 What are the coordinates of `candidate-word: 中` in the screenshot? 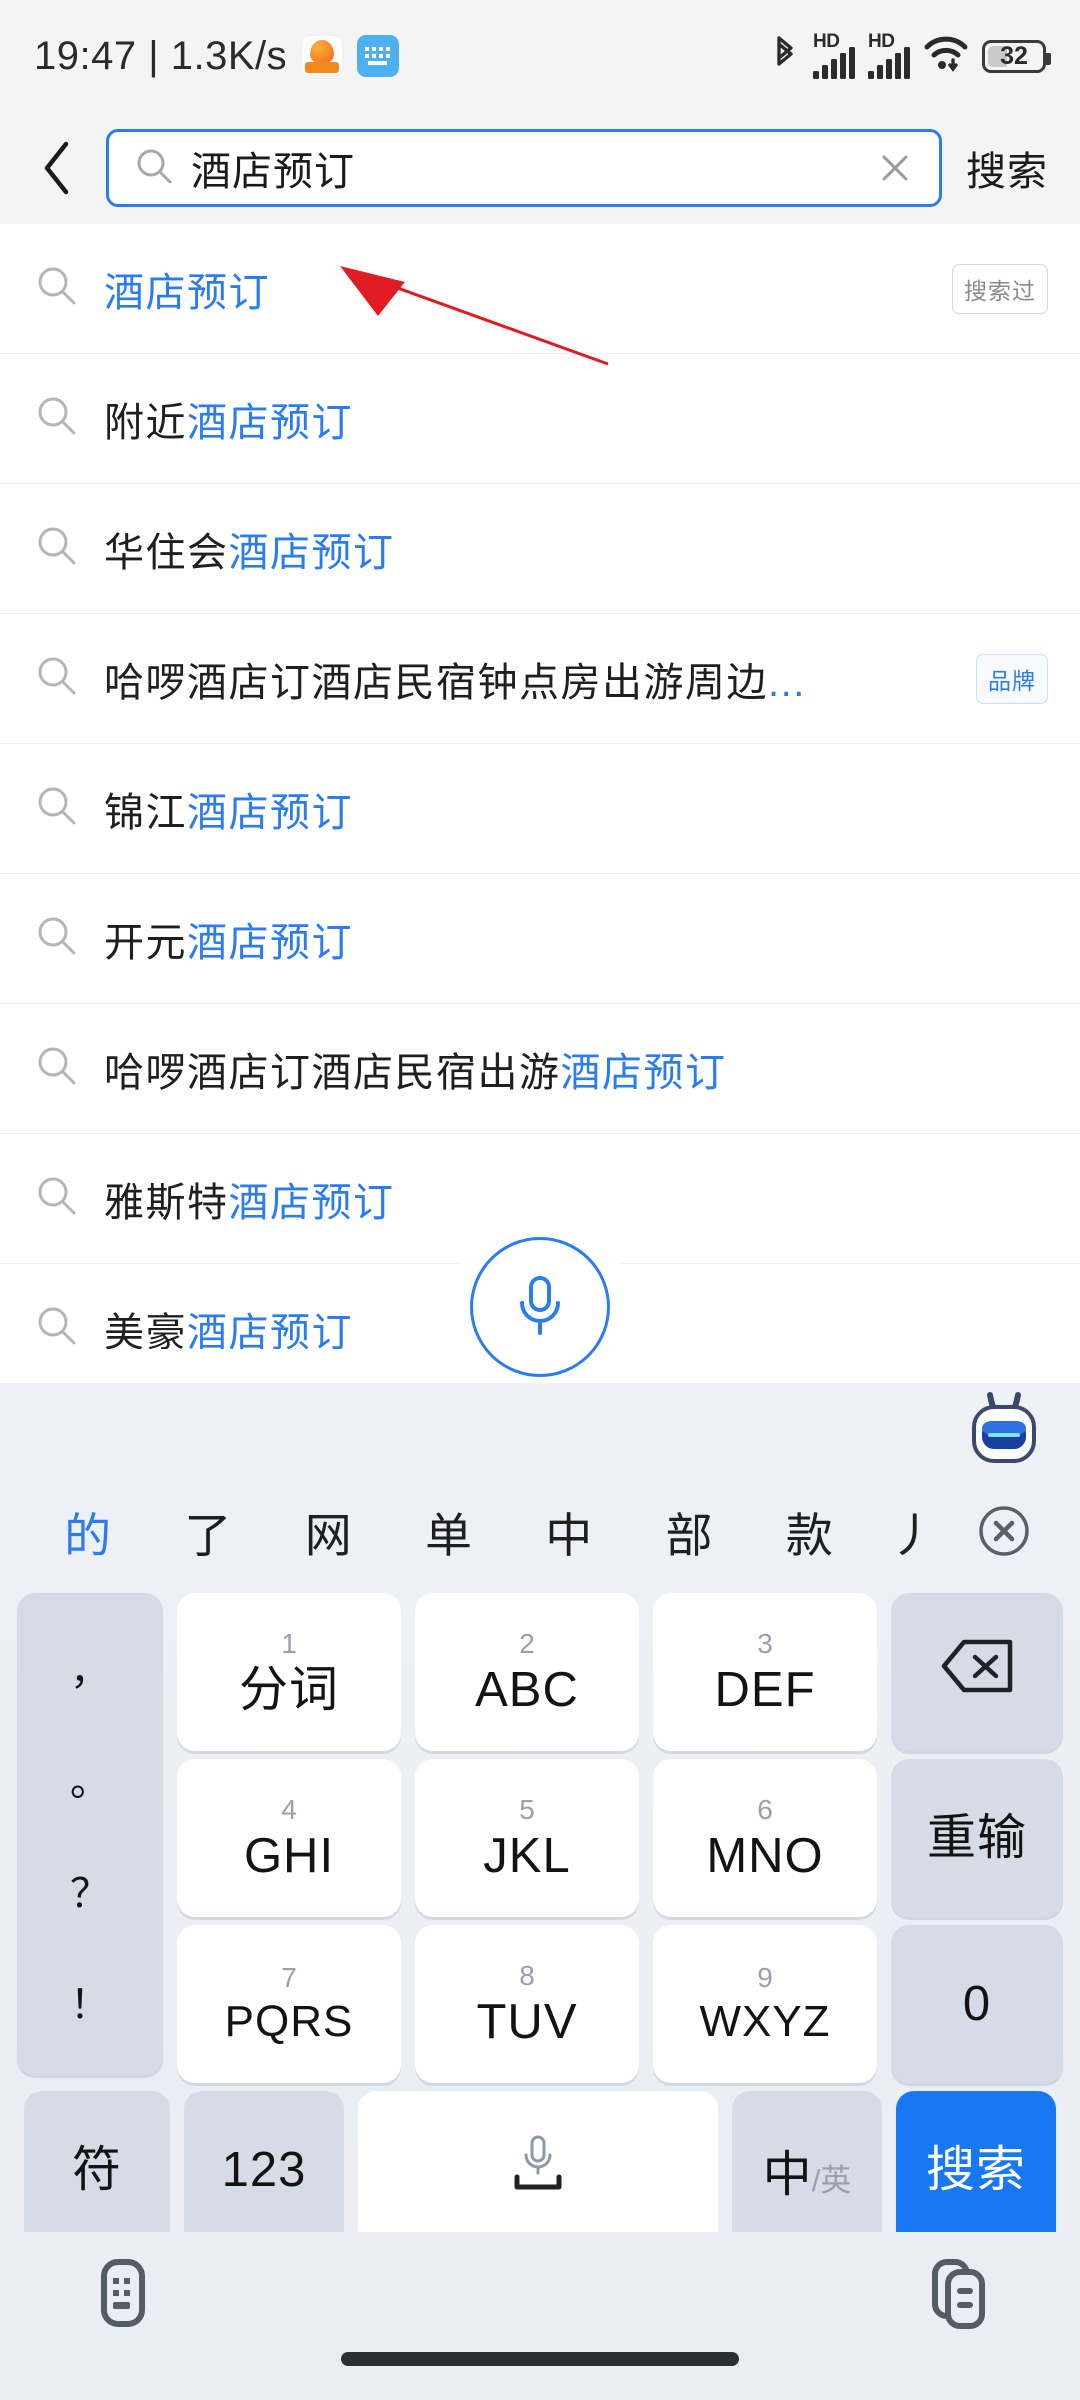 It's located at (569, 1531).